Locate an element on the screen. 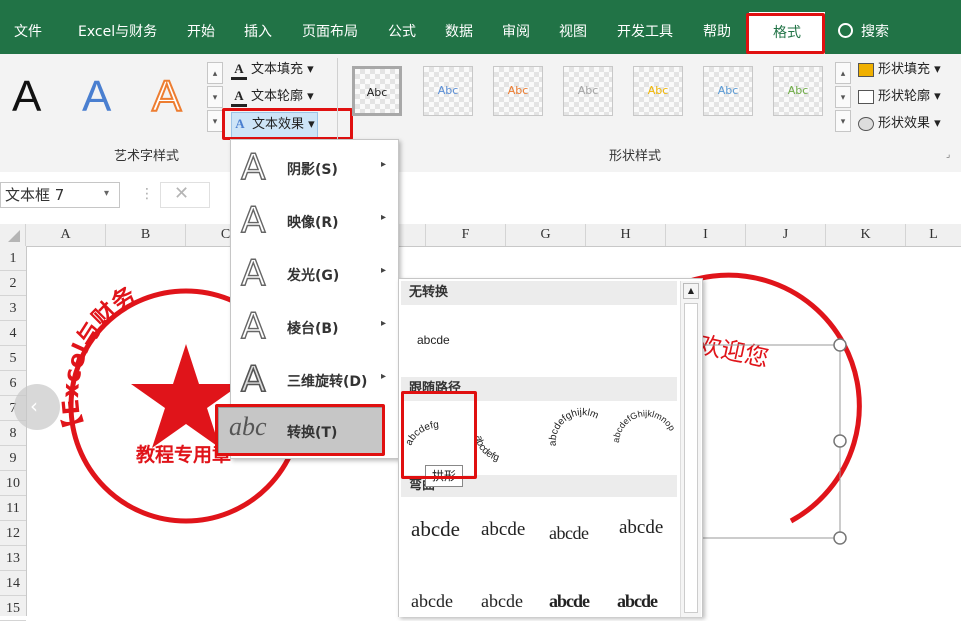 Image resolution: width=961 pixels, height=621 pixels. menu-item-3d-rotation: A 三维旋转(D) ▸ is located at coordinates (314, 380).